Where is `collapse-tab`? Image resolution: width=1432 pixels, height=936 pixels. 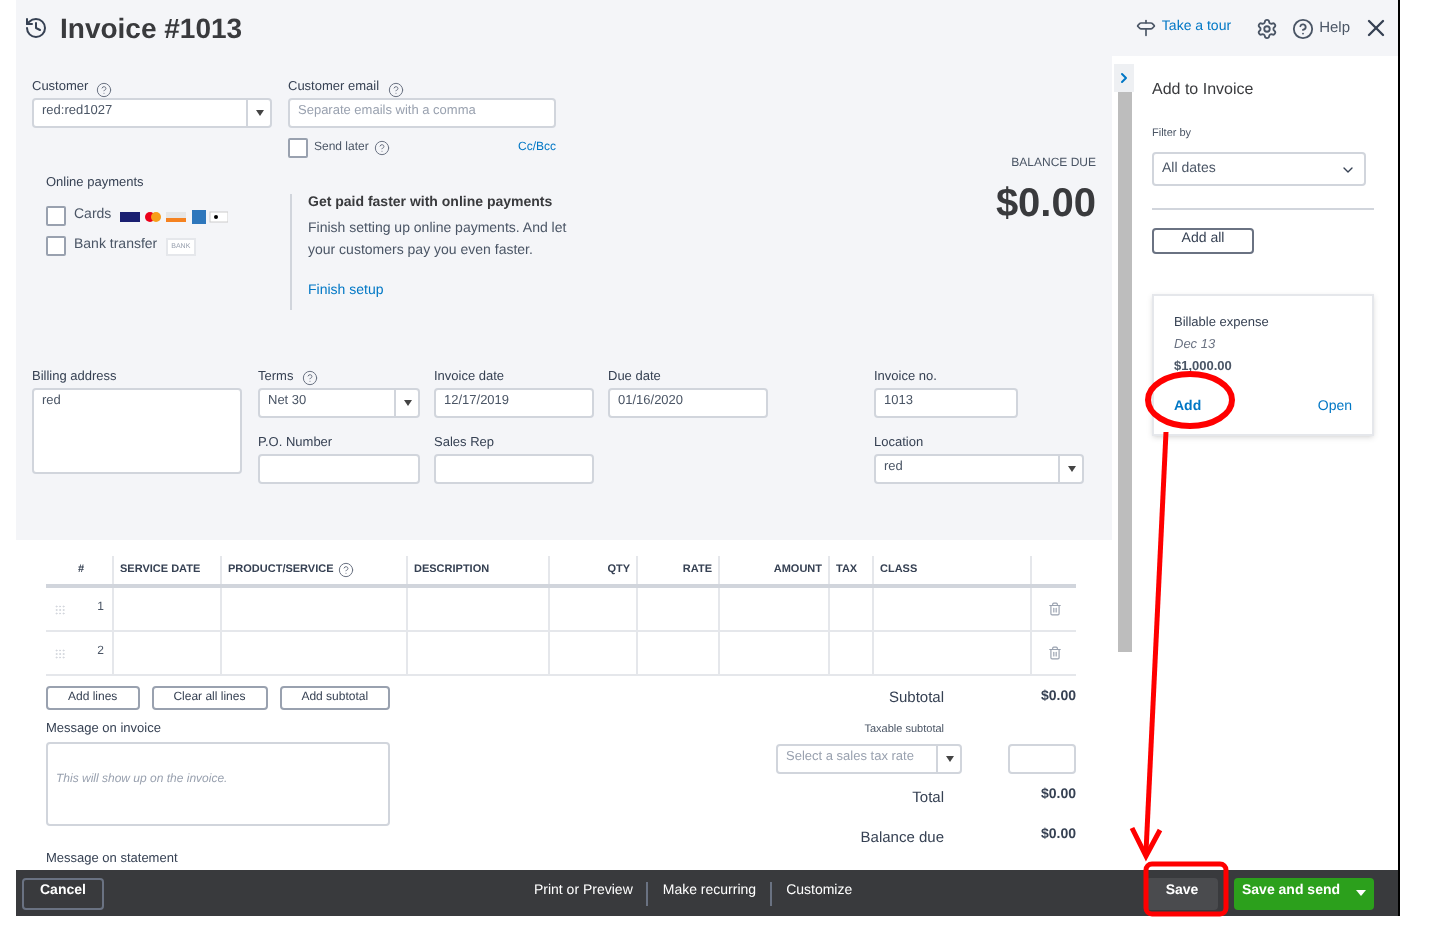 collapse-tab is located at coordinates (1124, 78).